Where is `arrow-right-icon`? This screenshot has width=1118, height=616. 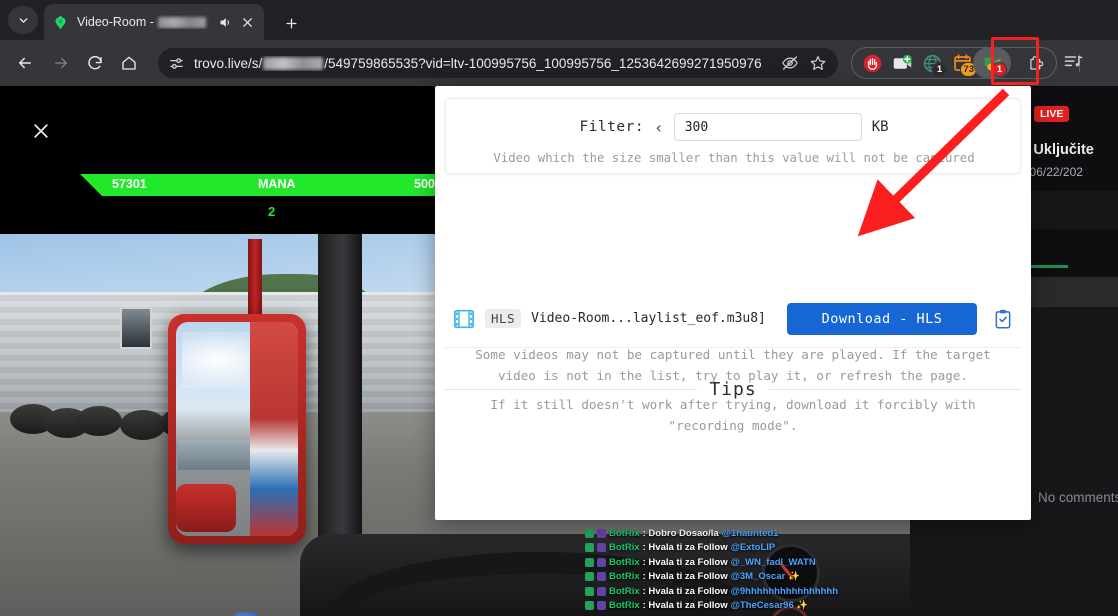 arrow-right-icon is located at coordinates (61, 63).